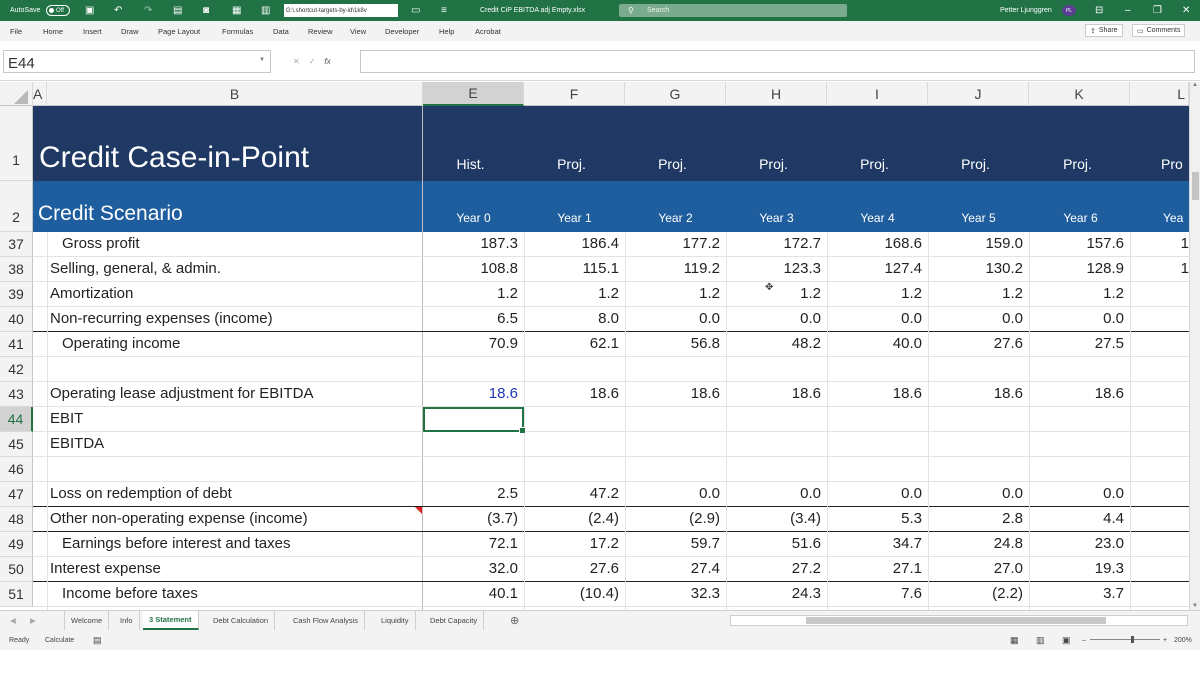 The height and width of the screenshot is (675, 1200). What do you see at coordinates (16, 143) in the screenshot?
I see `row-header-1: 1` at bounding box center [16, 143].